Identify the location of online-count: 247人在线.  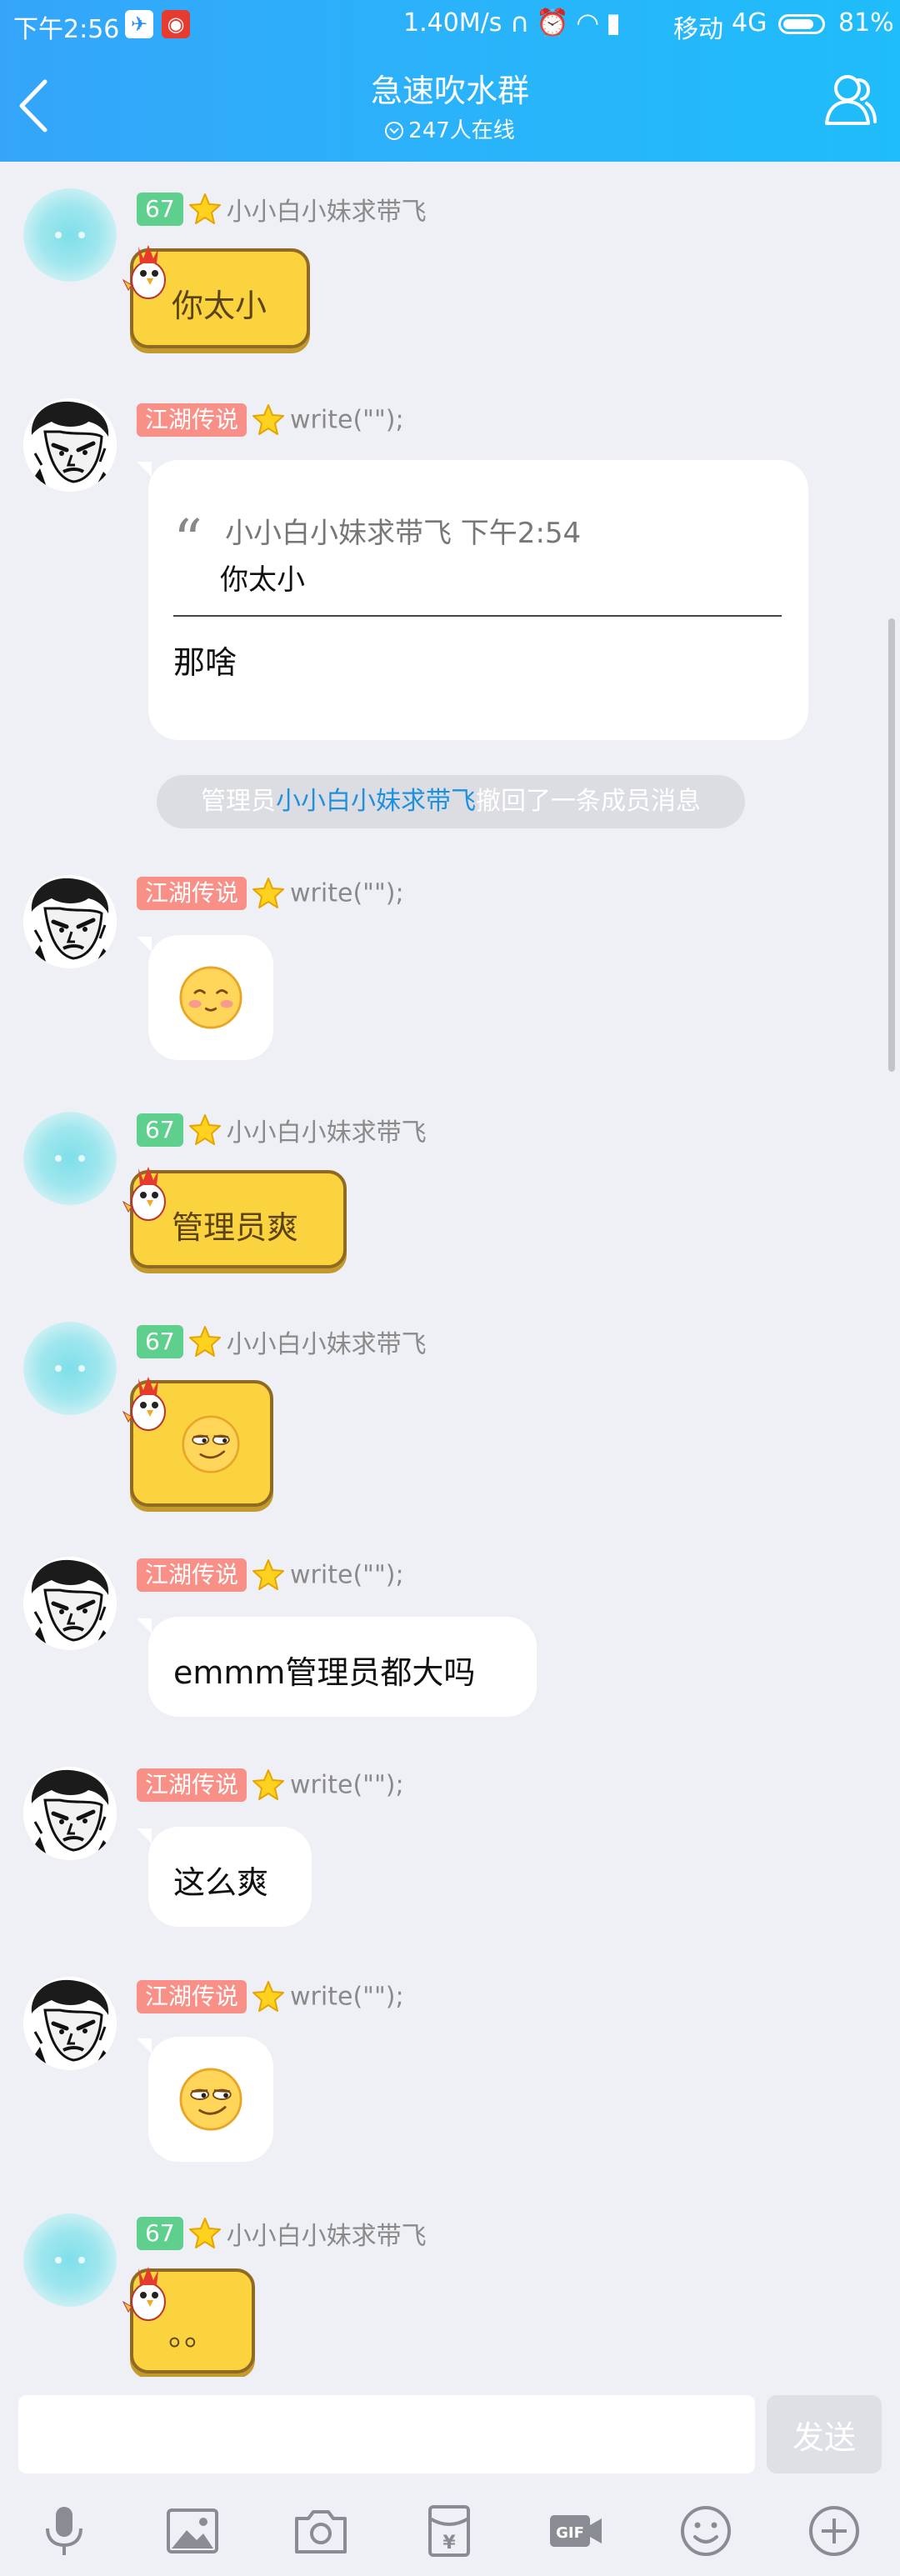
(450, 128).